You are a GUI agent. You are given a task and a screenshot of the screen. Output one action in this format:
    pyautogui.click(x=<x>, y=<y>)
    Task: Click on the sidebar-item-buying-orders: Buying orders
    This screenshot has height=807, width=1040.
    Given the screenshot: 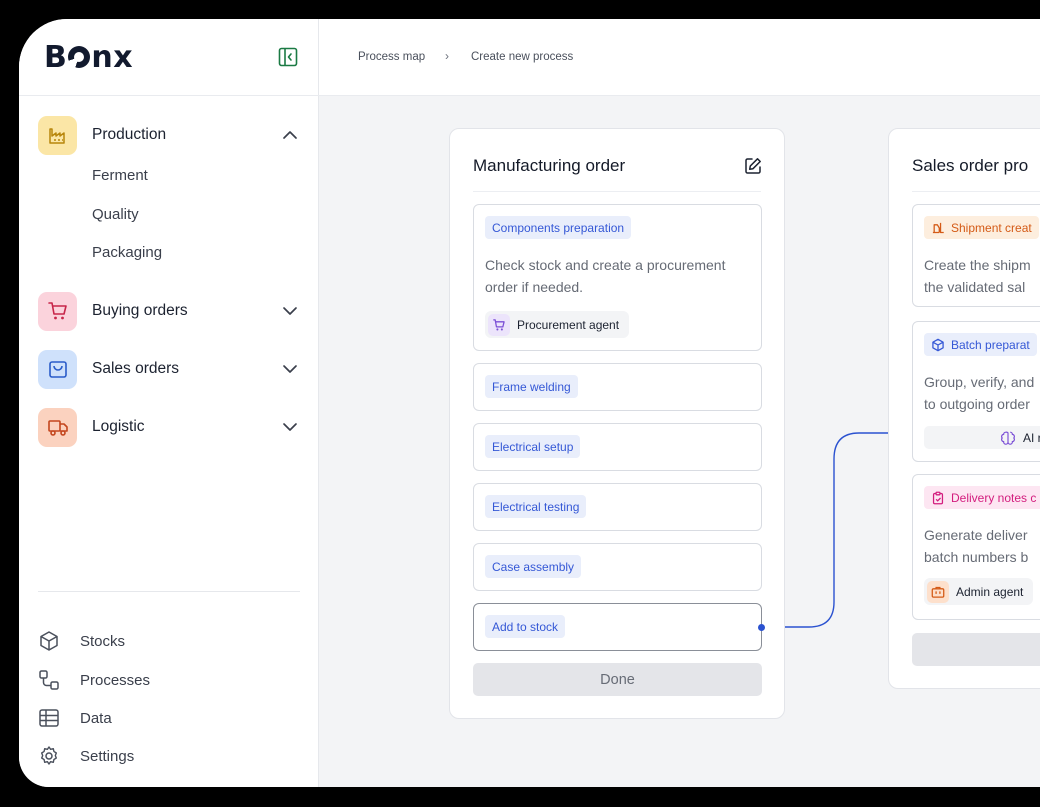 What is the action you would take?
    pyautogui.click(x=169, y=311)
    